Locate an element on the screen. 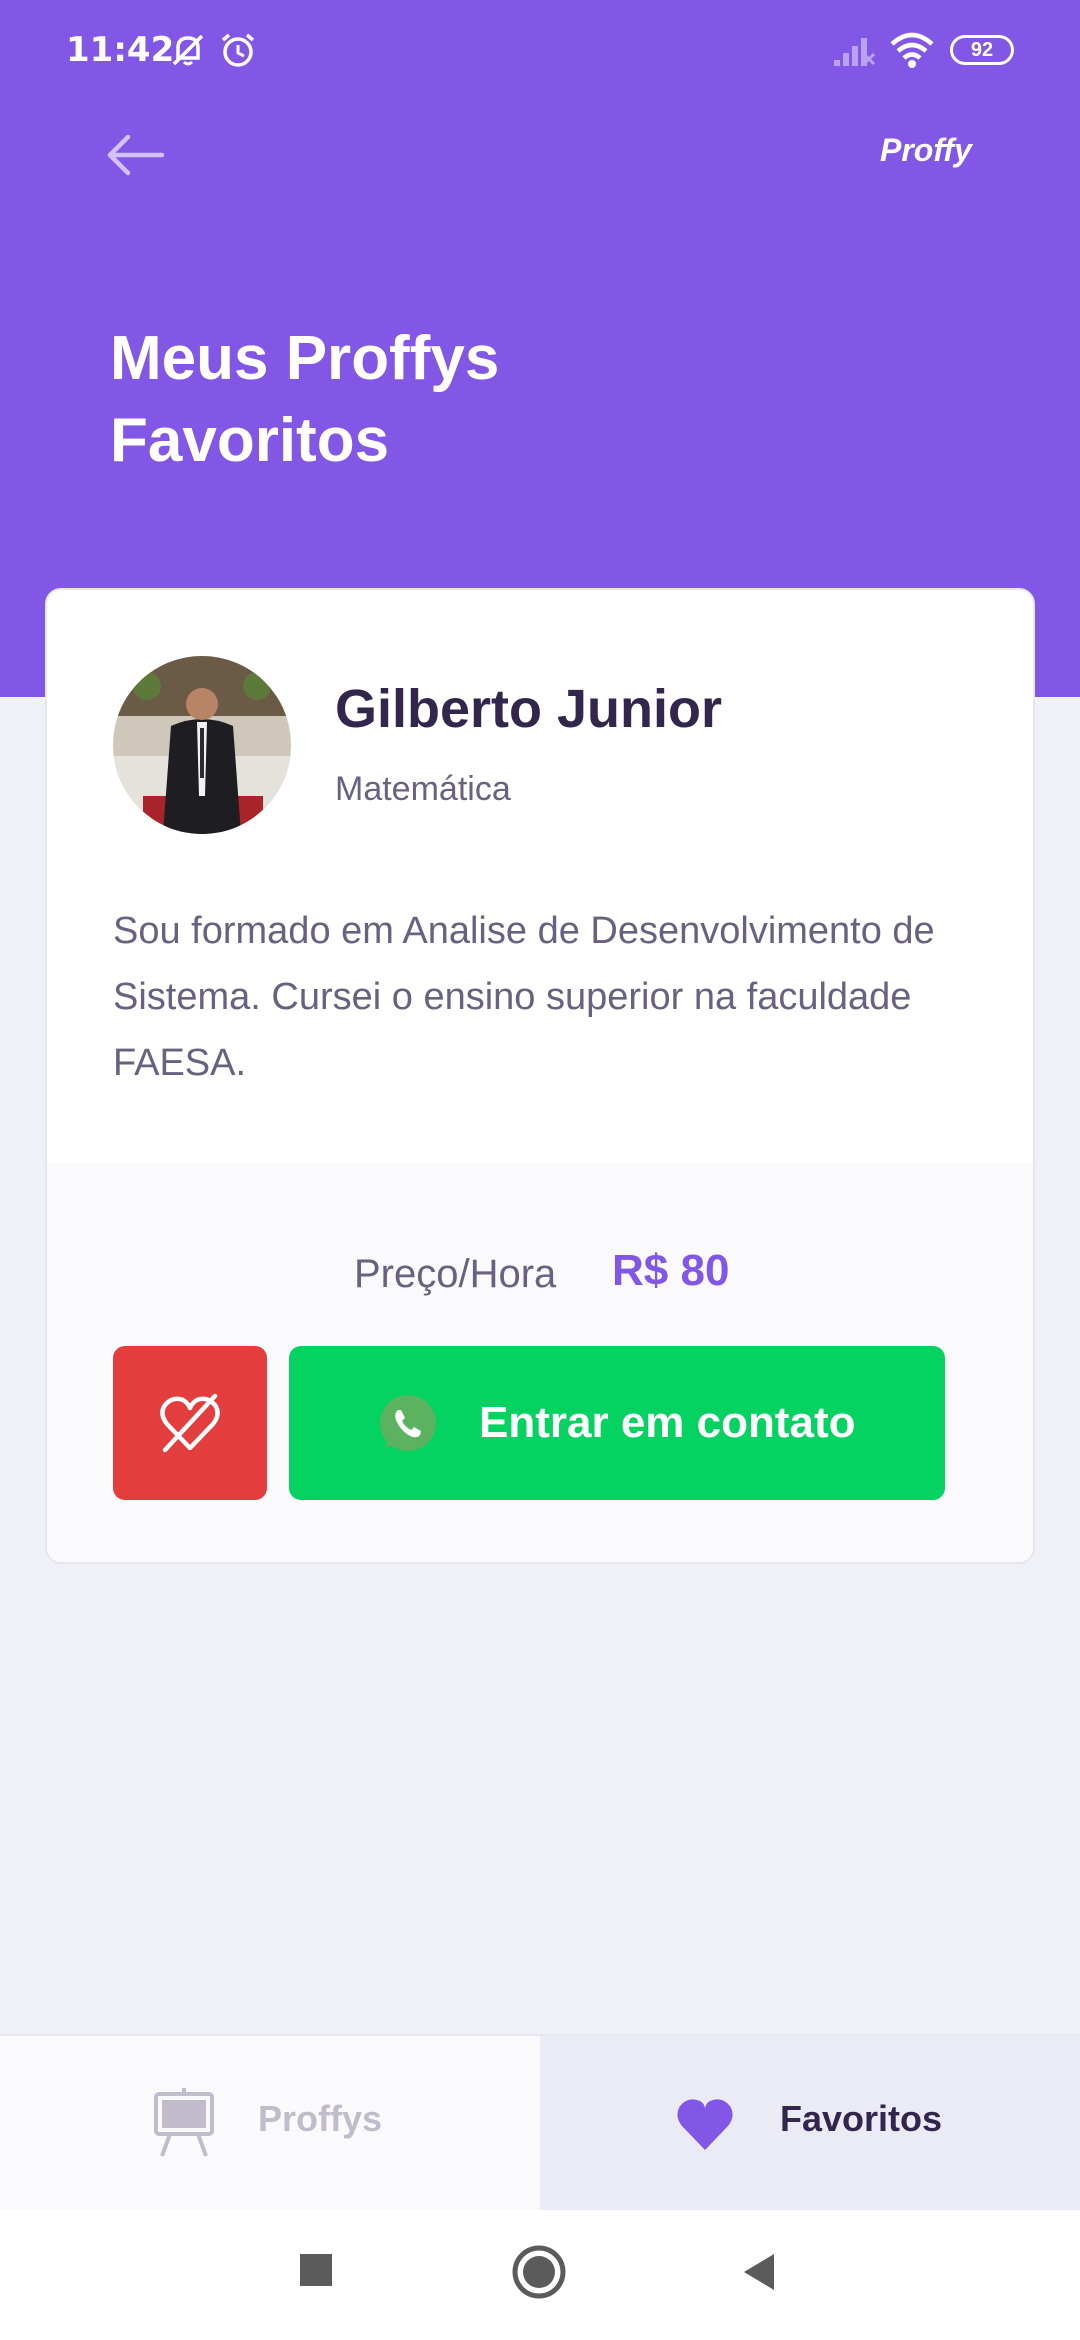 This screenshot has height=2340, width=1080. home-circle-icon is located at coordinates (539, 2272).